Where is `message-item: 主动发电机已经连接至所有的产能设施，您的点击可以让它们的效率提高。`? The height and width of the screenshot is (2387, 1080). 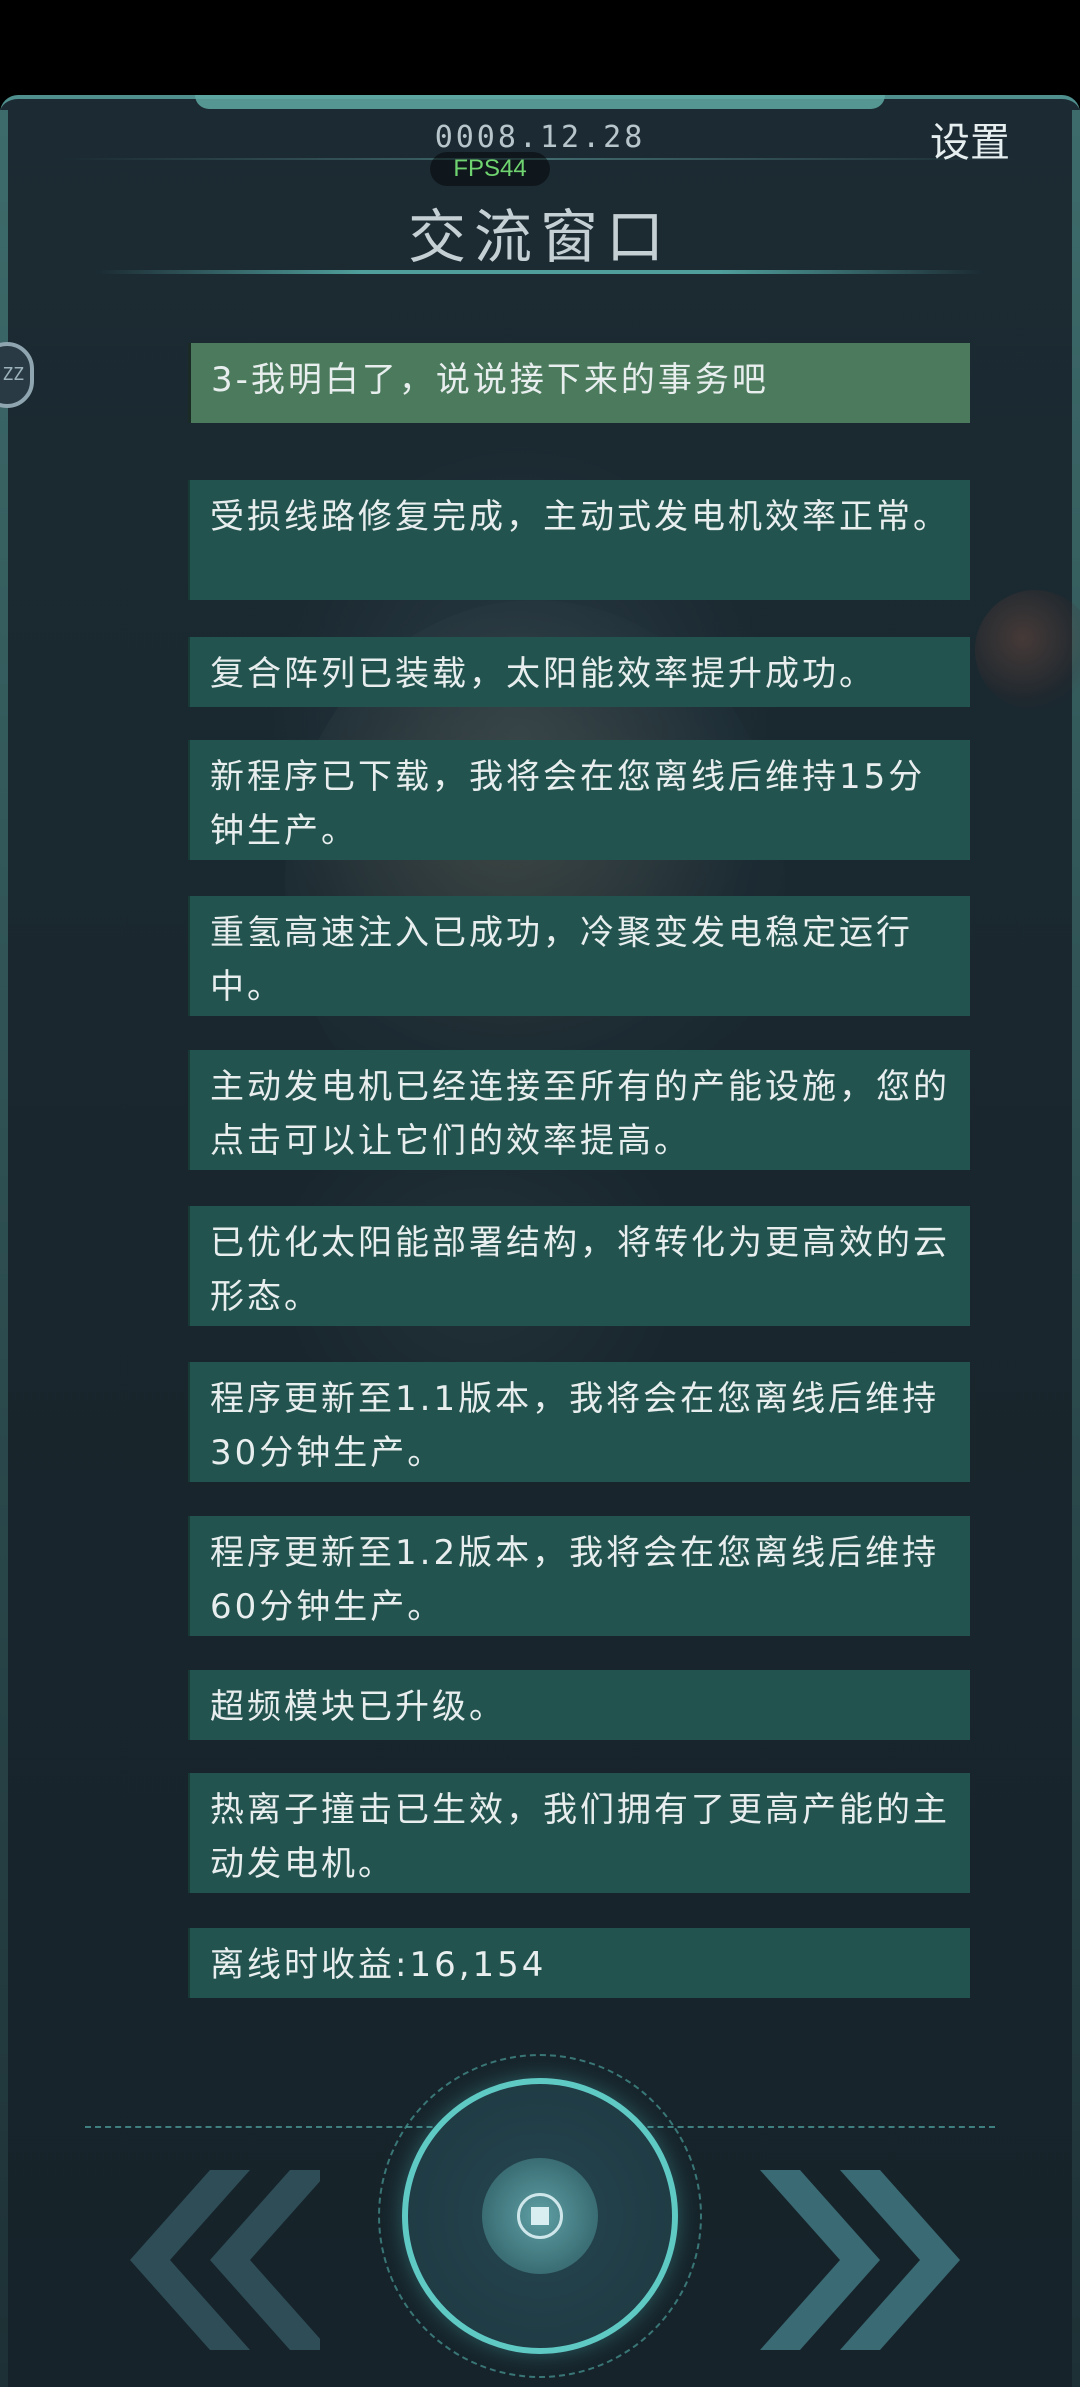
message-item: 主动发电机已经连接至所有的产能设施，您的点击可以让它们的效率提高。 is located at coordinates (579, 1110).